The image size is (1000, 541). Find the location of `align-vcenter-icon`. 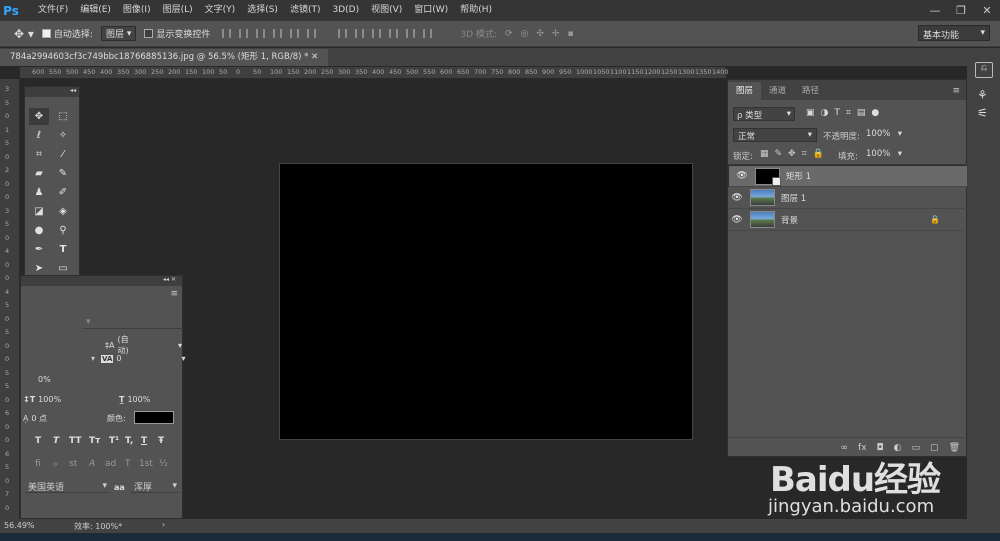

align-vcenter-icon is located at coordinates (244, 33).